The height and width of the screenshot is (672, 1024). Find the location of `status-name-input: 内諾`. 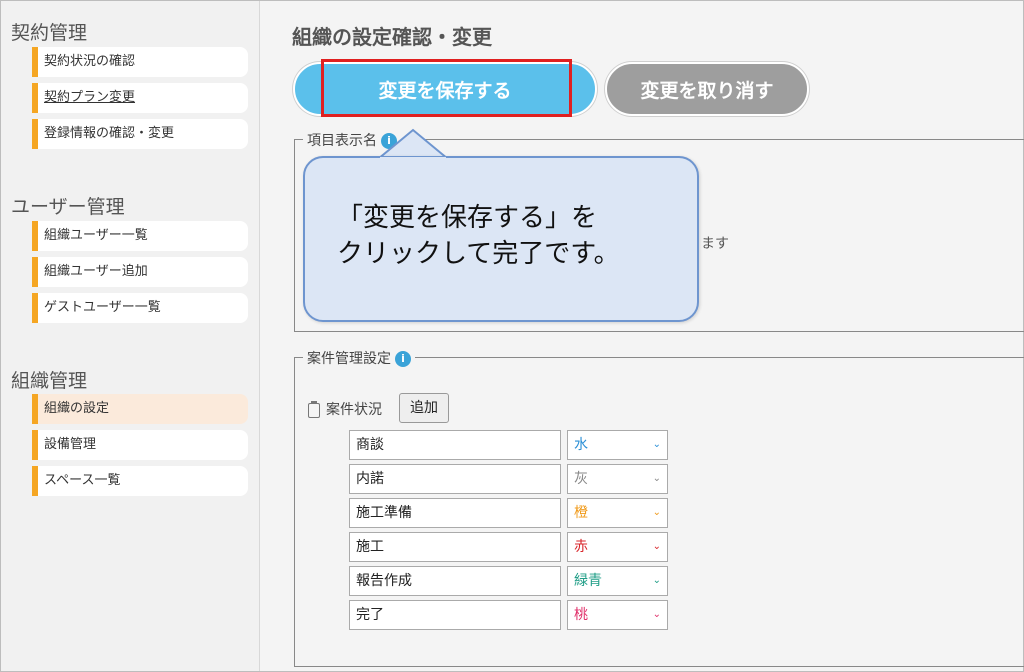

status-name-input: 内諾 is located at coordinates (455, 479).